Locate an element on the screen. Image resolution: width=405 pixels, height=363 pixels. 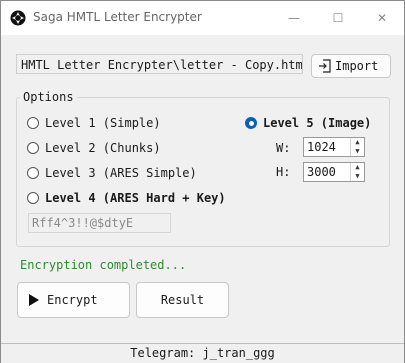
minimize-button: — is located at coordinates (294, 18).